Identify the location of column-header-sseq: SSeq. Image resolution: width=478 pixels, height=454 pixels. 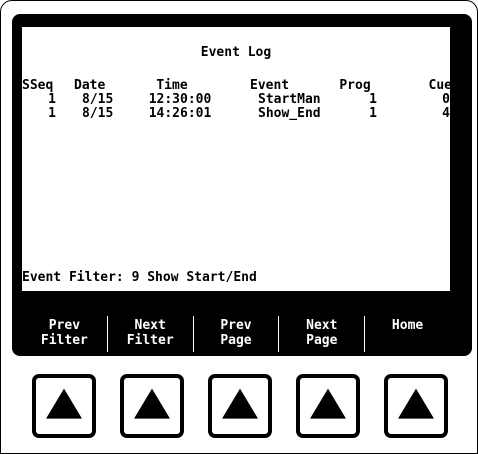
(38, 85).